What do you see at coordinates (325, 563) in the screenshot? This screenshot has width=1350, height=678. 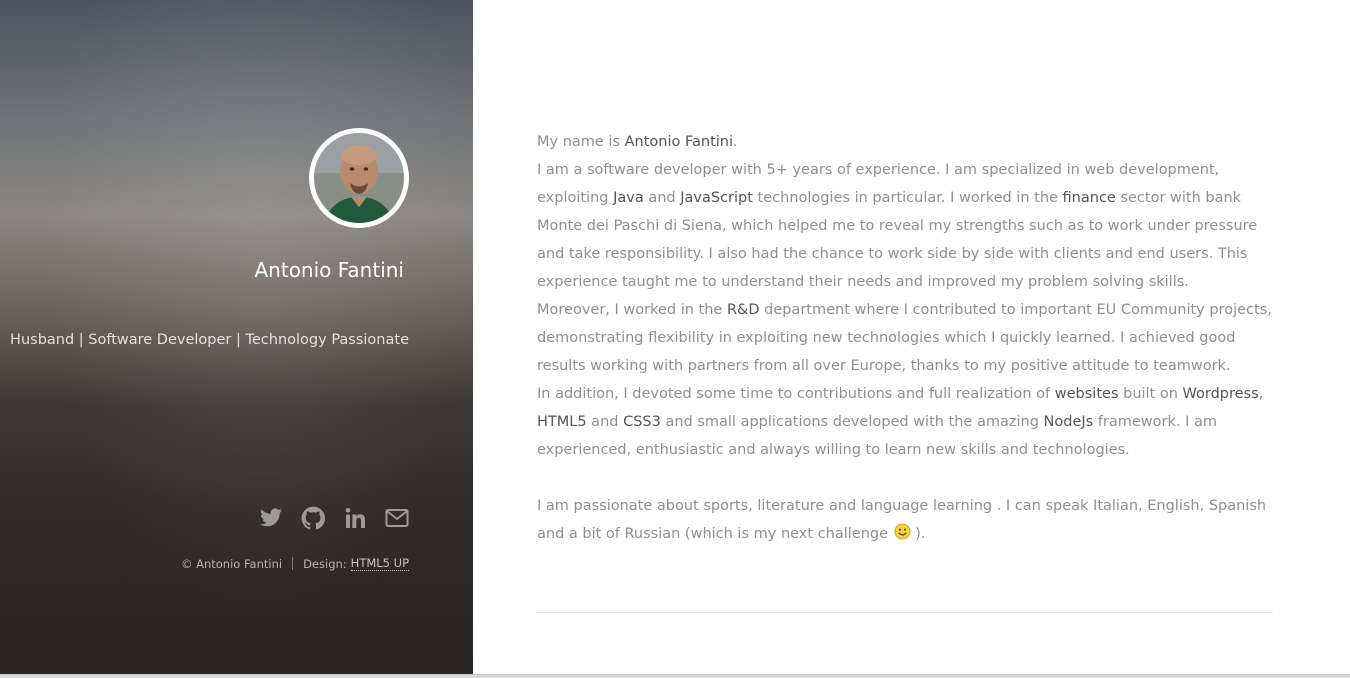 I see `design-label: Design:` at bounding box center [325, 563].